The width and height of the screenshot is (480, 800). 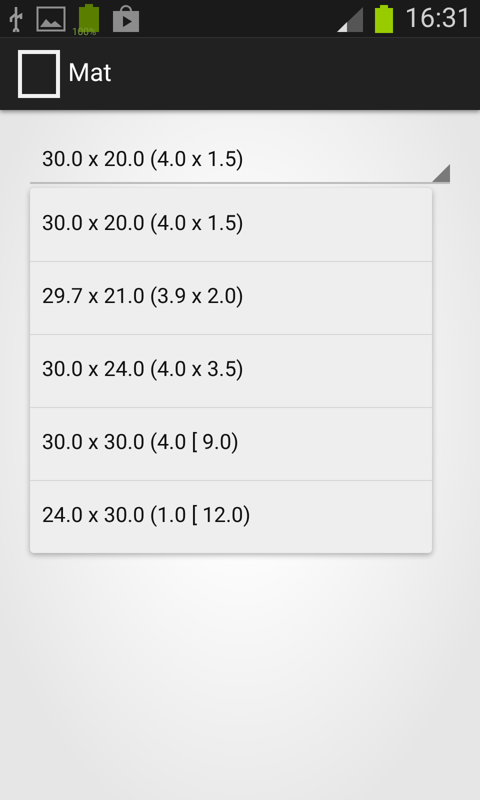 I want to click on dropdown-option: 30.0 x 24.0 (4.0 x 3.5), so click(x=231, y=370).